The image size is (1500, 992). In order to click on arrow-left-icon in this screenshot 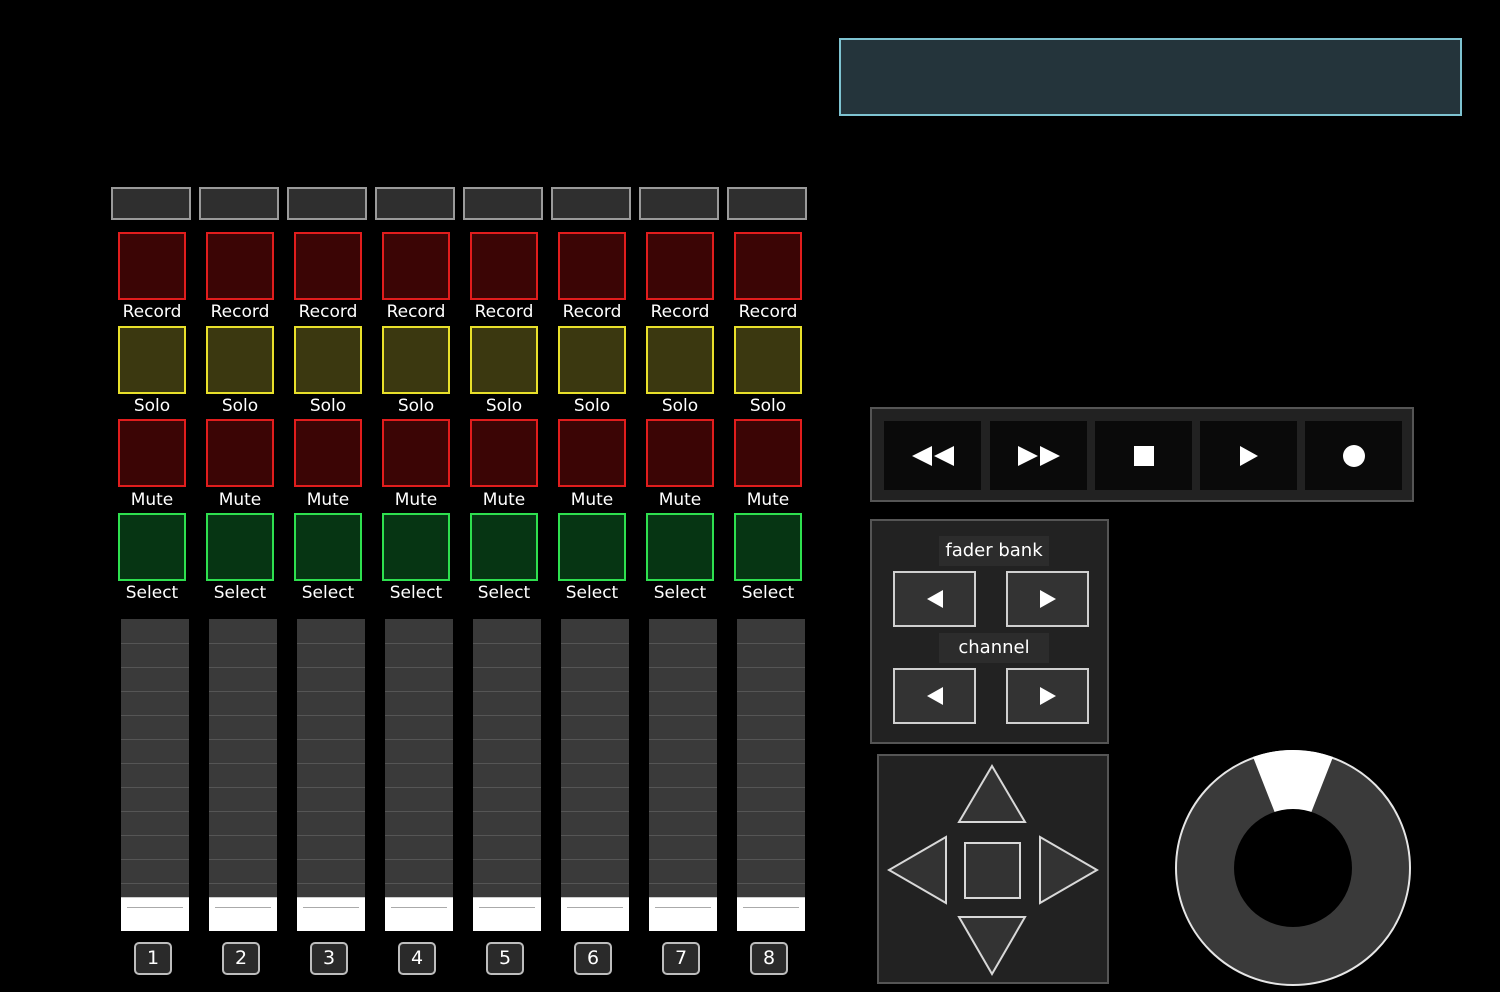, I will do `click(934, 599)`.